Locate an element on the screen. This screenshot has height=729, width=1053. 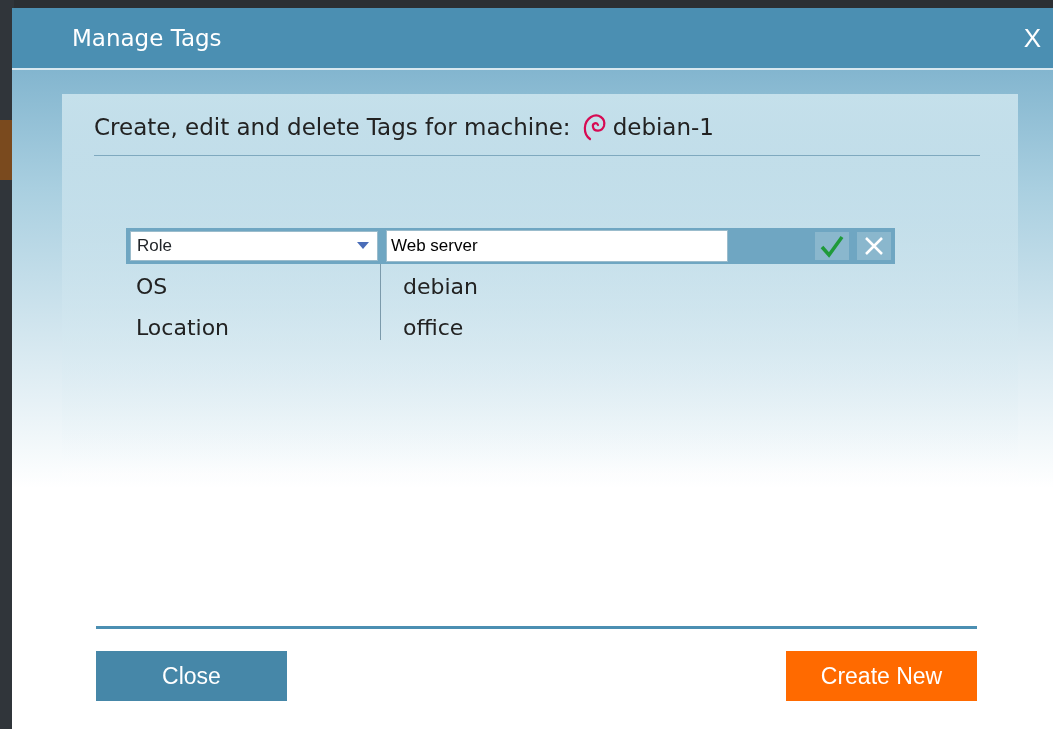
check-icon is located at coordinates (832, 245).